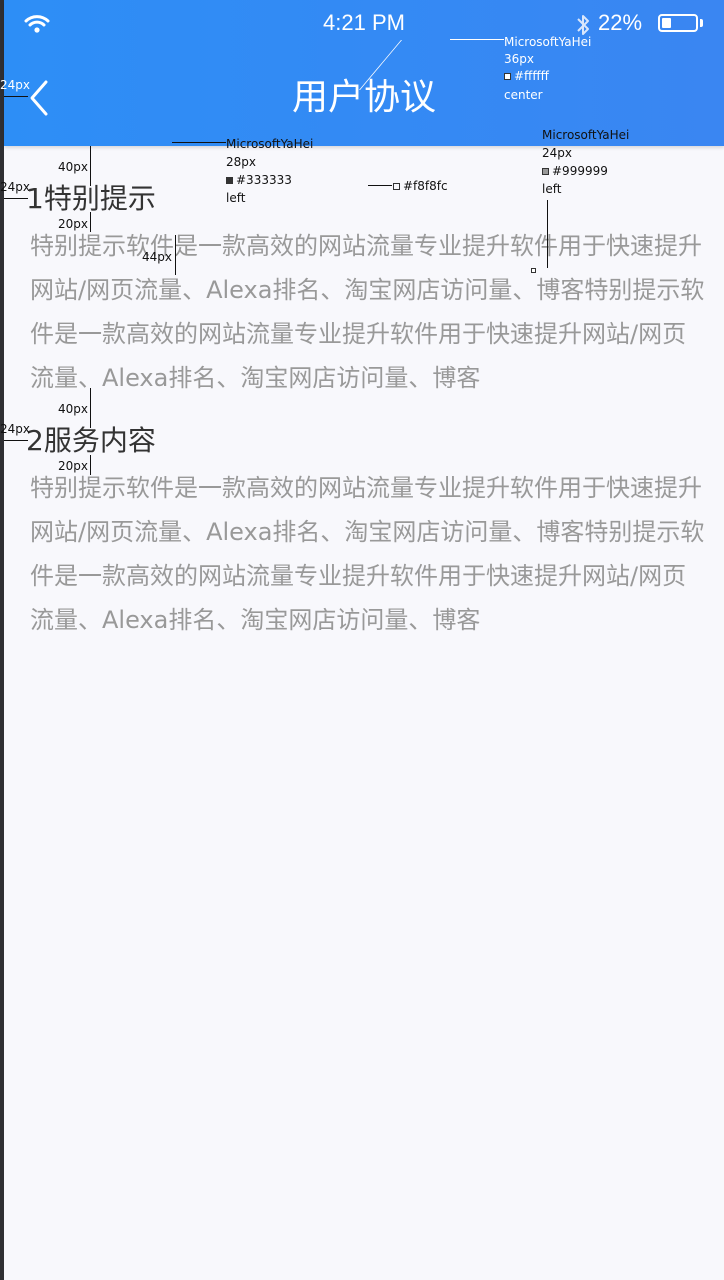 Image resolution: width=724 pixels, height=1280 pixels. What do you see at coordinates (380, 185) in the screenshot?
I see `bg-color-leader` at bounding box center [380, 185].